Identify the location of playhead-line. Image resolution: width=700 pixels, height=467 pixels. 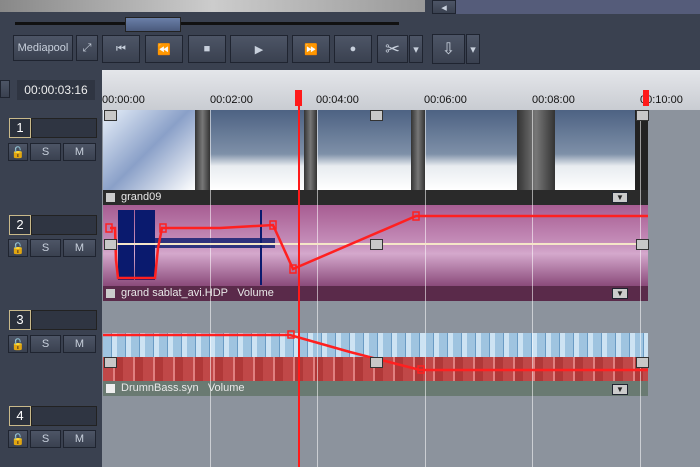
(299, 285).